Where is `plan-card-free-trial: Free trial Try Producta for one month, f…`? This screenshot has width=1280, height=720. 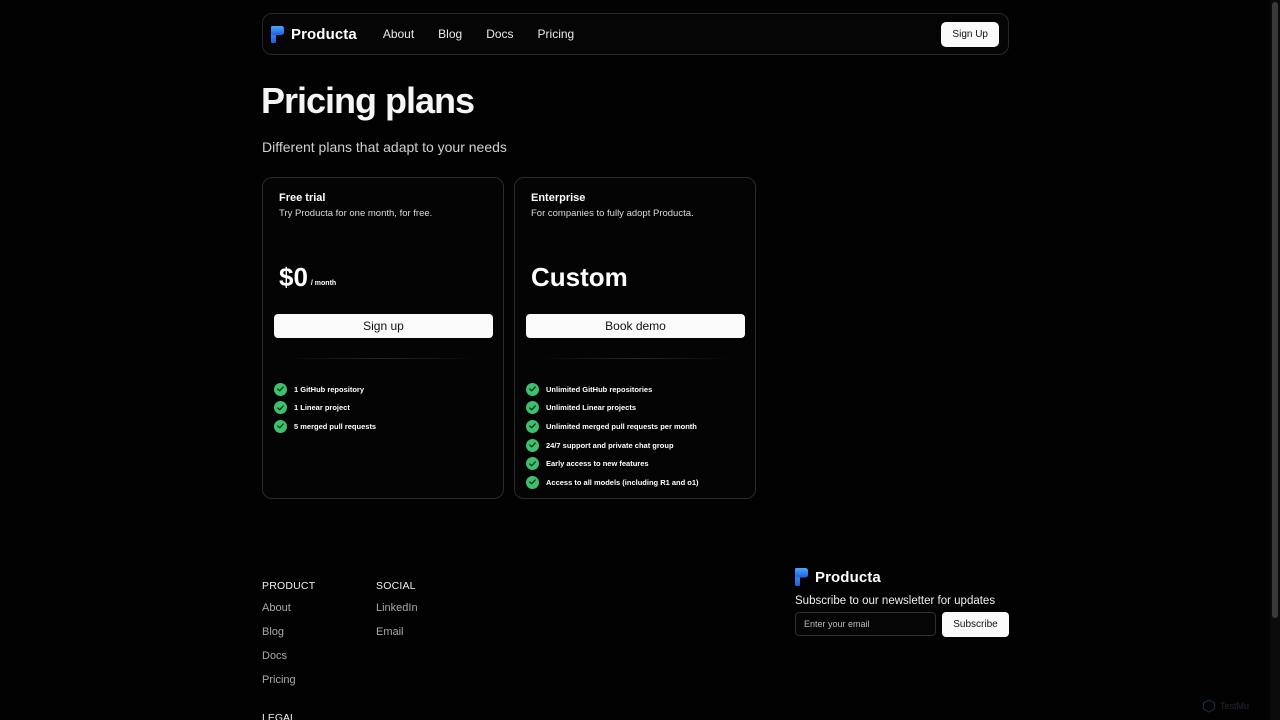
plan-card-free-trial: Free trial Try Producta for one month, f… is located at coordinates (383, 338).